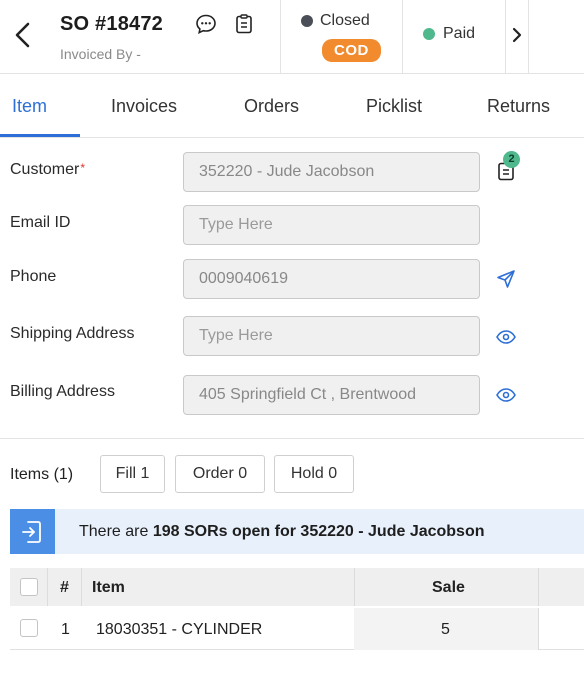  Describe the element at coordinates (351, 50) in the screenshot. I see `payment-type-badge: COD` at that location.